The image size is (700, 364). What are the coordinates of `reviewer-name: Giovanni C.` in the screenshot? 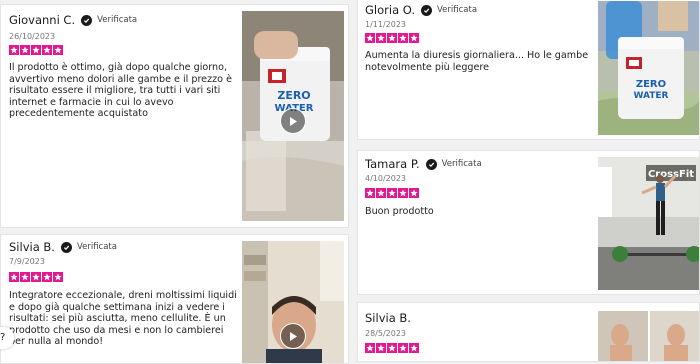 It's located at (42, 20).